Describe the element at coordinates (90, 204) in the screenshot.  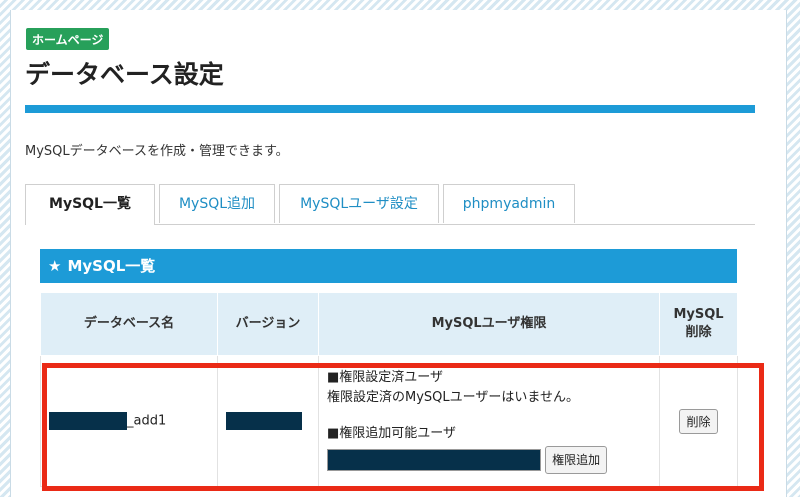
I see `tab-mysql-list: MySQL一覧` at that location.